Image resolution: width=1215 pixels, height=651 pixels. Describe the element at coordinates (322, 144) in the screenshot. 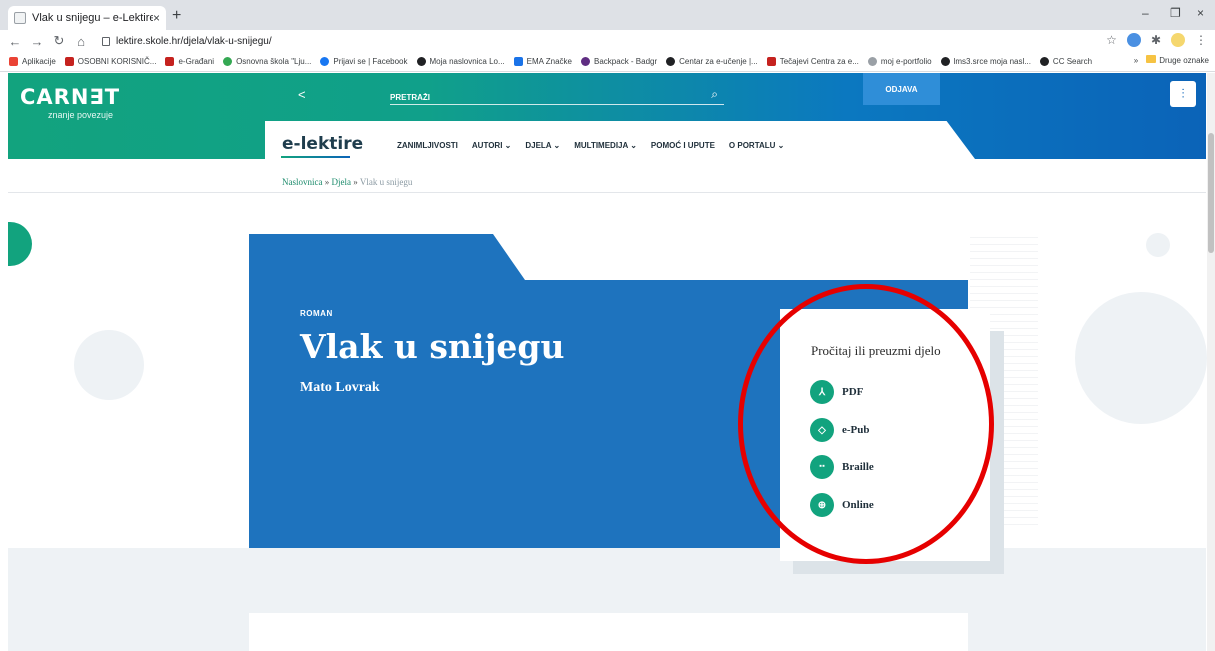

I see `e-lektire-logo: e-lektire` at that location.